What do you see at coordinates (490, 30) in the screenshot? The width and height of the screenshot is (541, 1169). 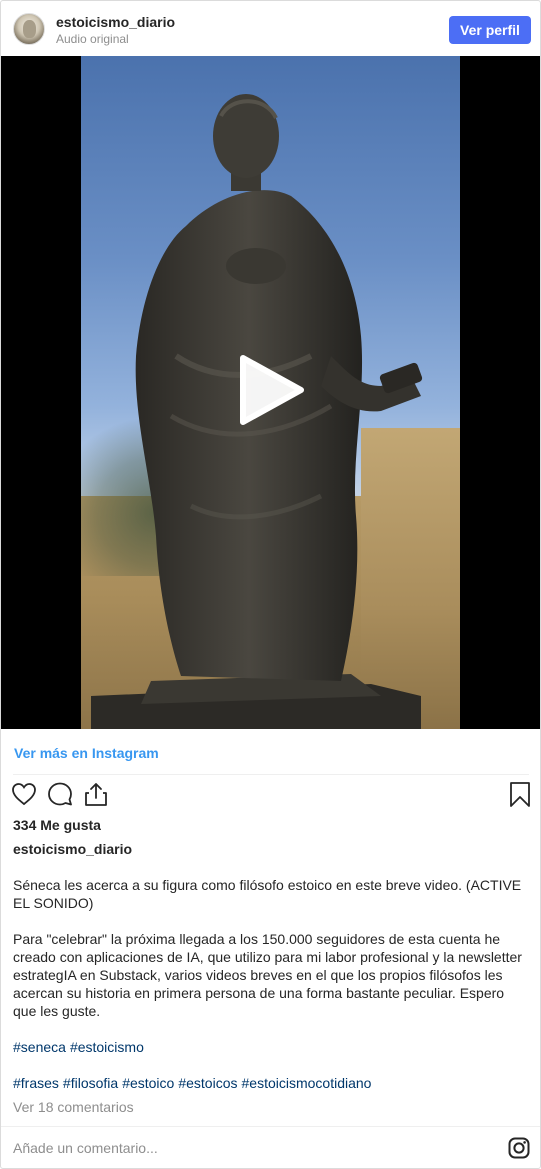 I see `view-profile-button: Ver perfil` at bounding box center [490, 30].